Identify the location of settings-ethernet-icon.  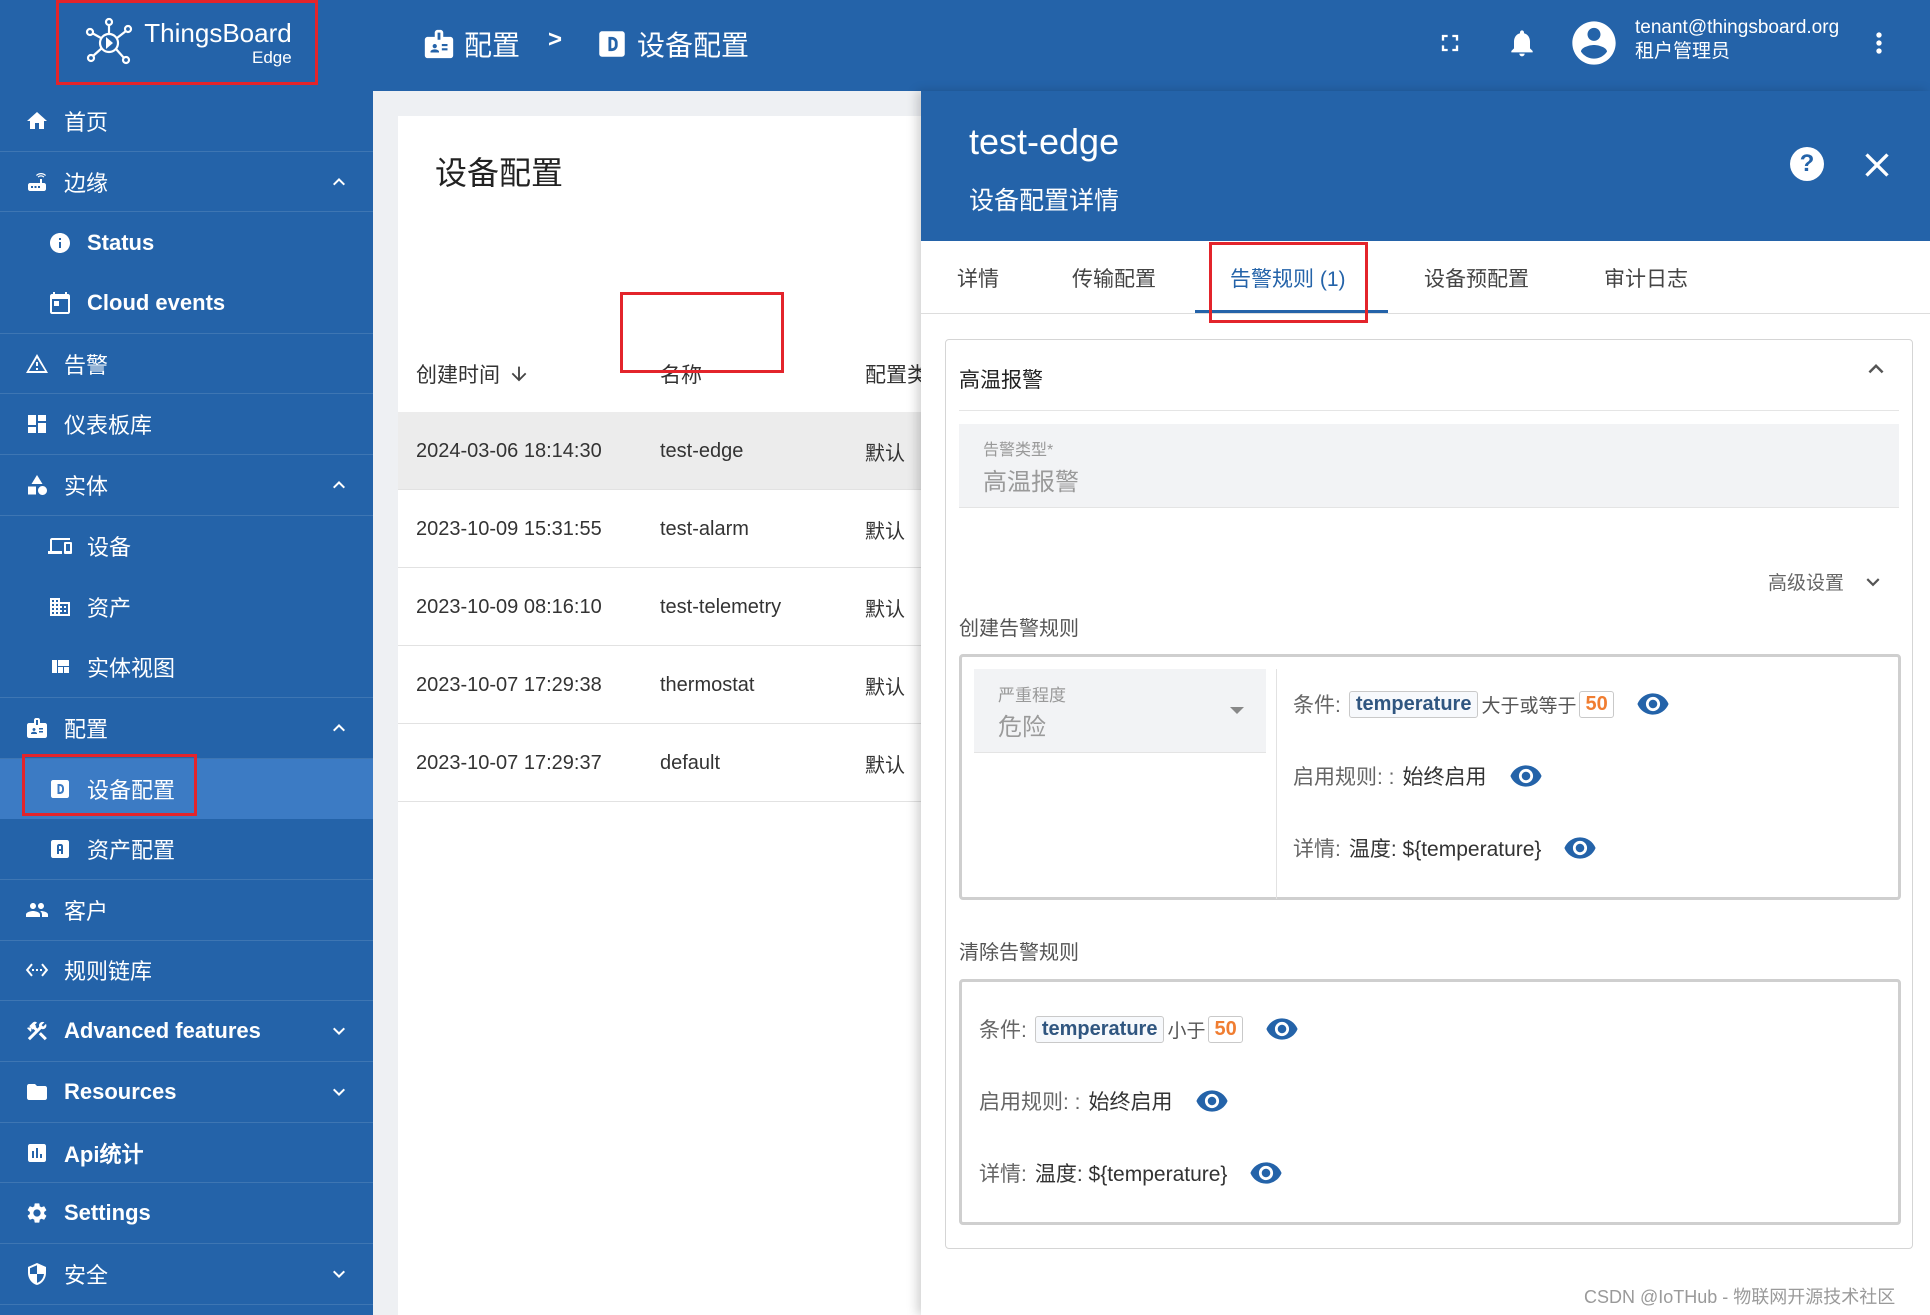
(37, 970).